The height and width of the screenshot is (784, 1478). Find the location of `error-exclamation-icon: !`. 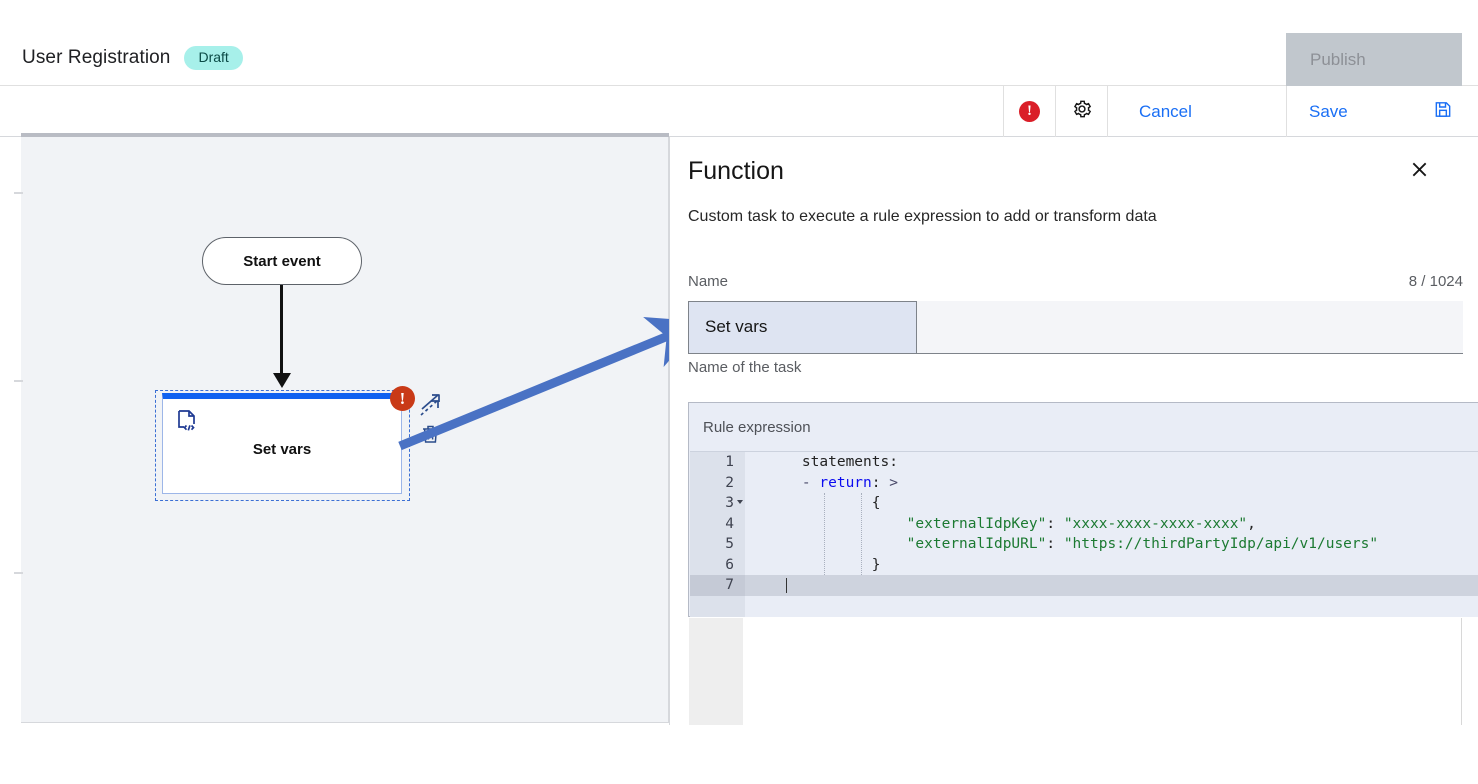

error-exclamation-icon: ! is located at coordinates (1029, 111).